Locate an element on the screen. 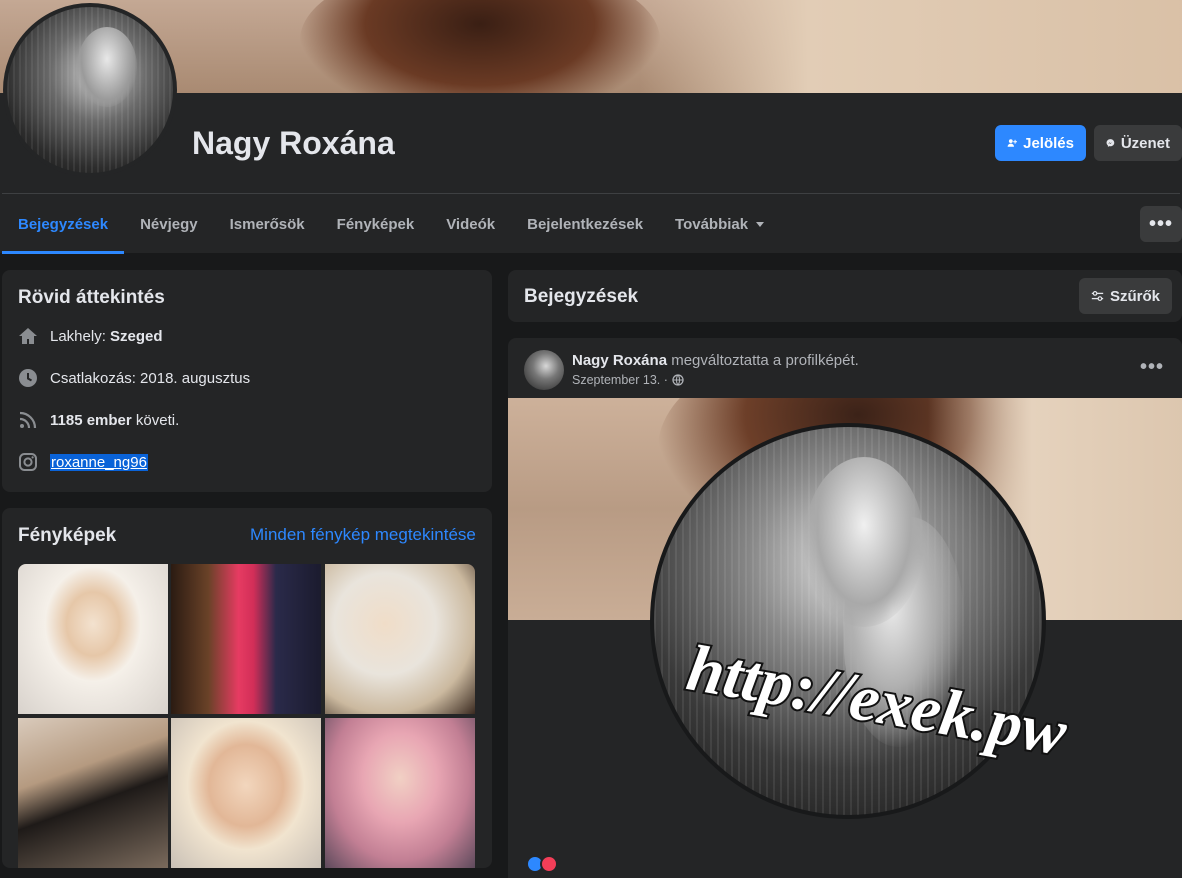 The image size is (1182, 878). tab-more: Továbbiak is located at coordinates (719, 224).